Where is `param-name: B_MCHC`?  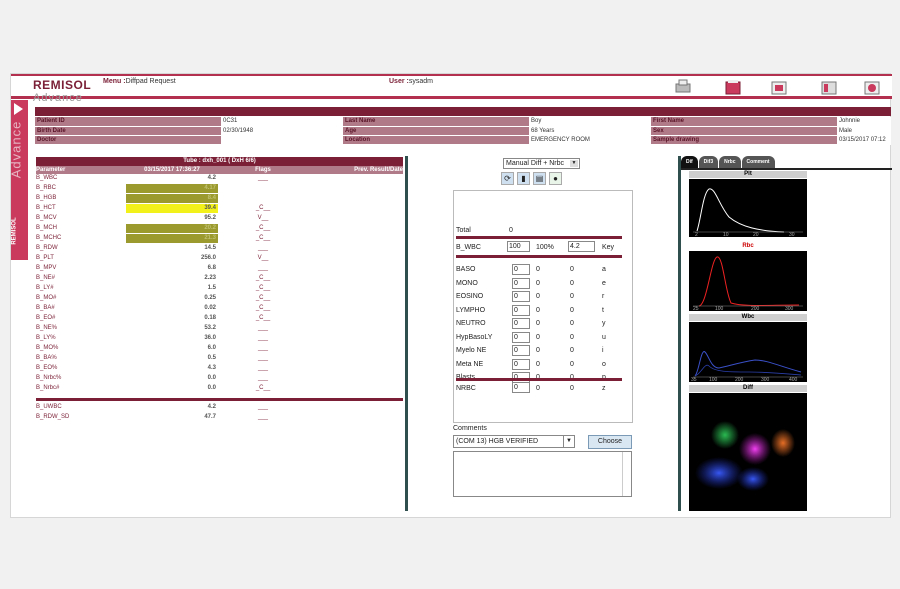 param-name: B_MCHC is located at coordinates (81, 239).